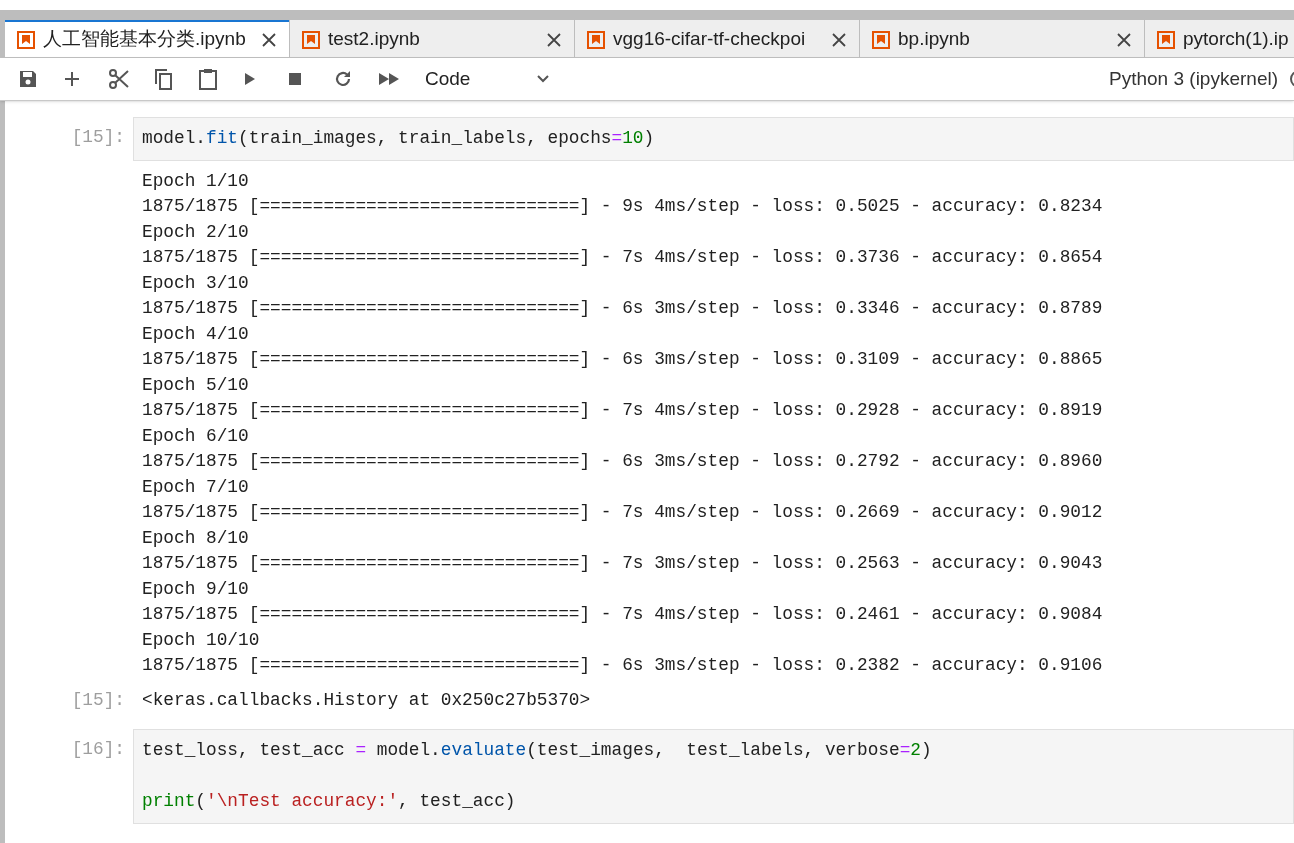 The image size is (1294, 843). I want to click on tab-label: bp.ipynb, so click(934, 39).